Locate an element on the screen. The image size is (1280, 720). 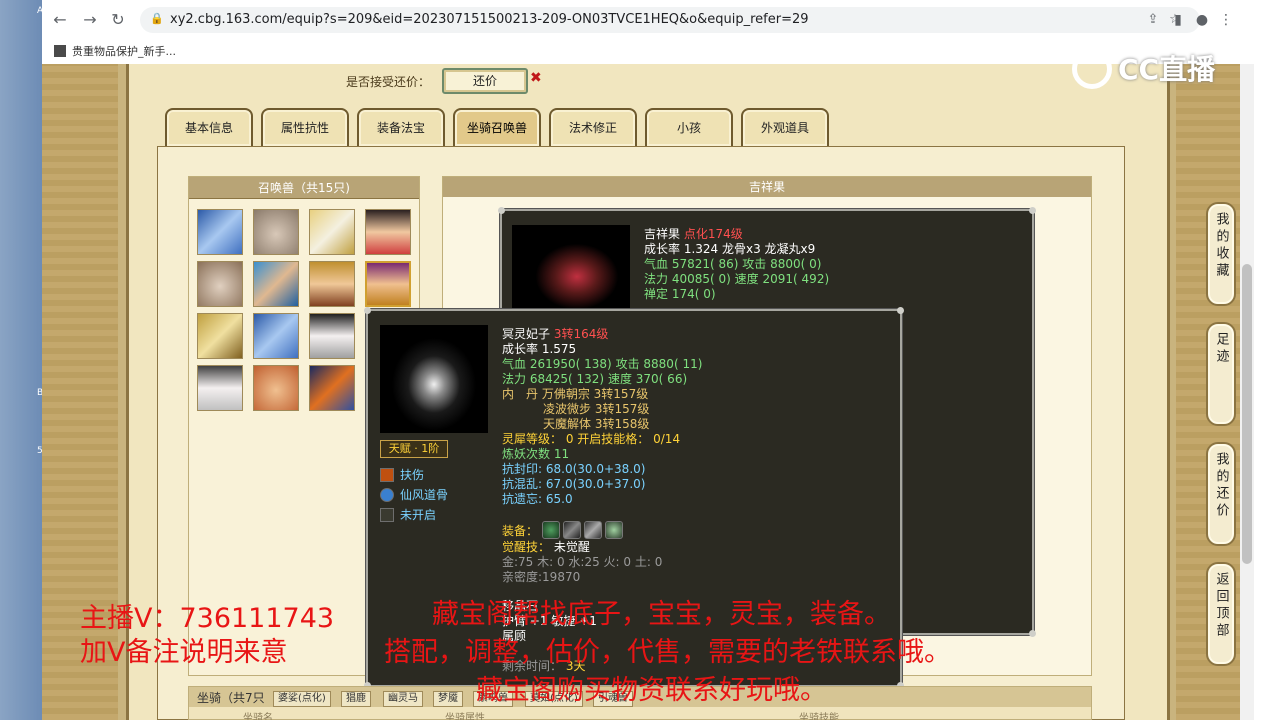
zen-label: 禅定 is located at coordinates (656, 294).